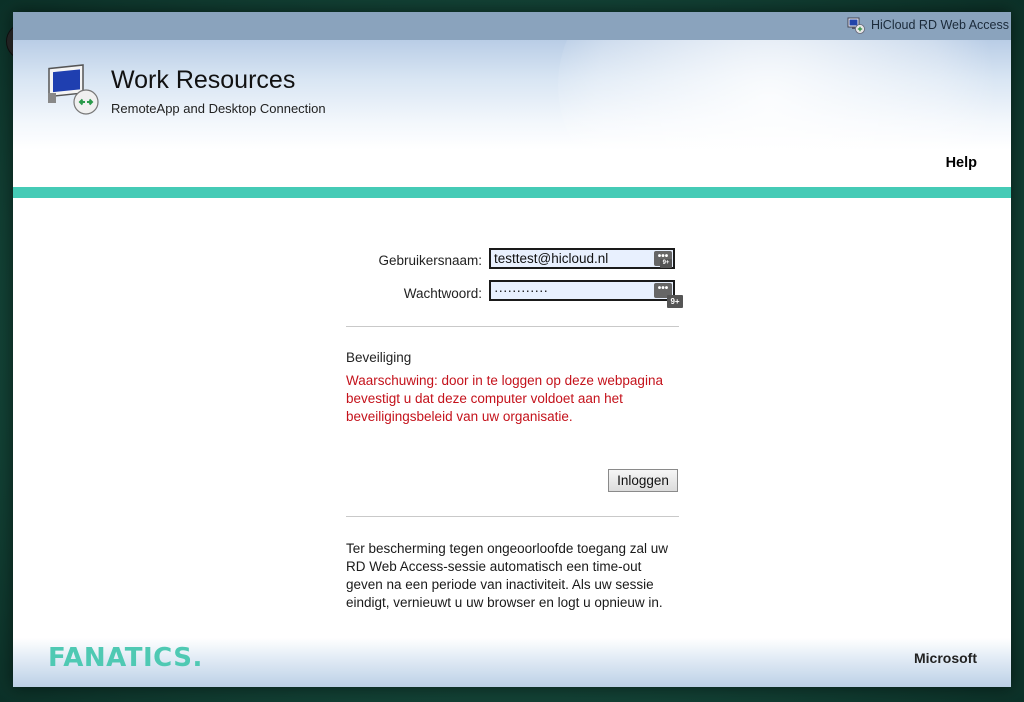 Image resolution: width=1024 pixels, height=702 pixels. What do you see at coordinates (430, 260) in the screenshot?
I see `username-label: Gebruikersnaam:` at bounding box center [430, 260].